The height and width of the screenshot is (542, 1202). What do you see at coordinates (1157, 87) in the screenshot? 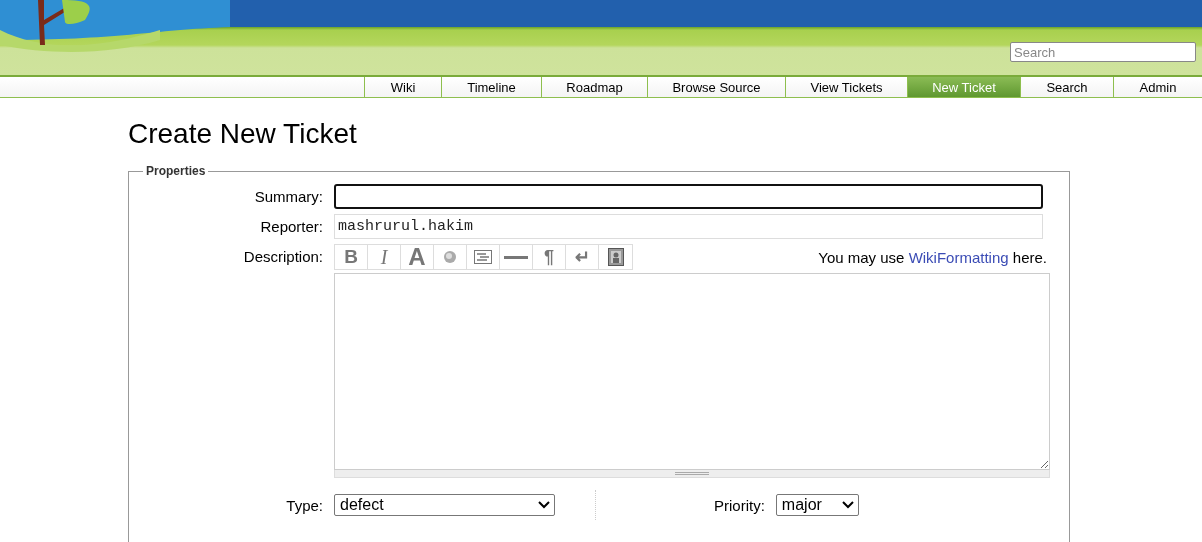
I see `nav-tab: Admin` at bounding box center [1157, 87].